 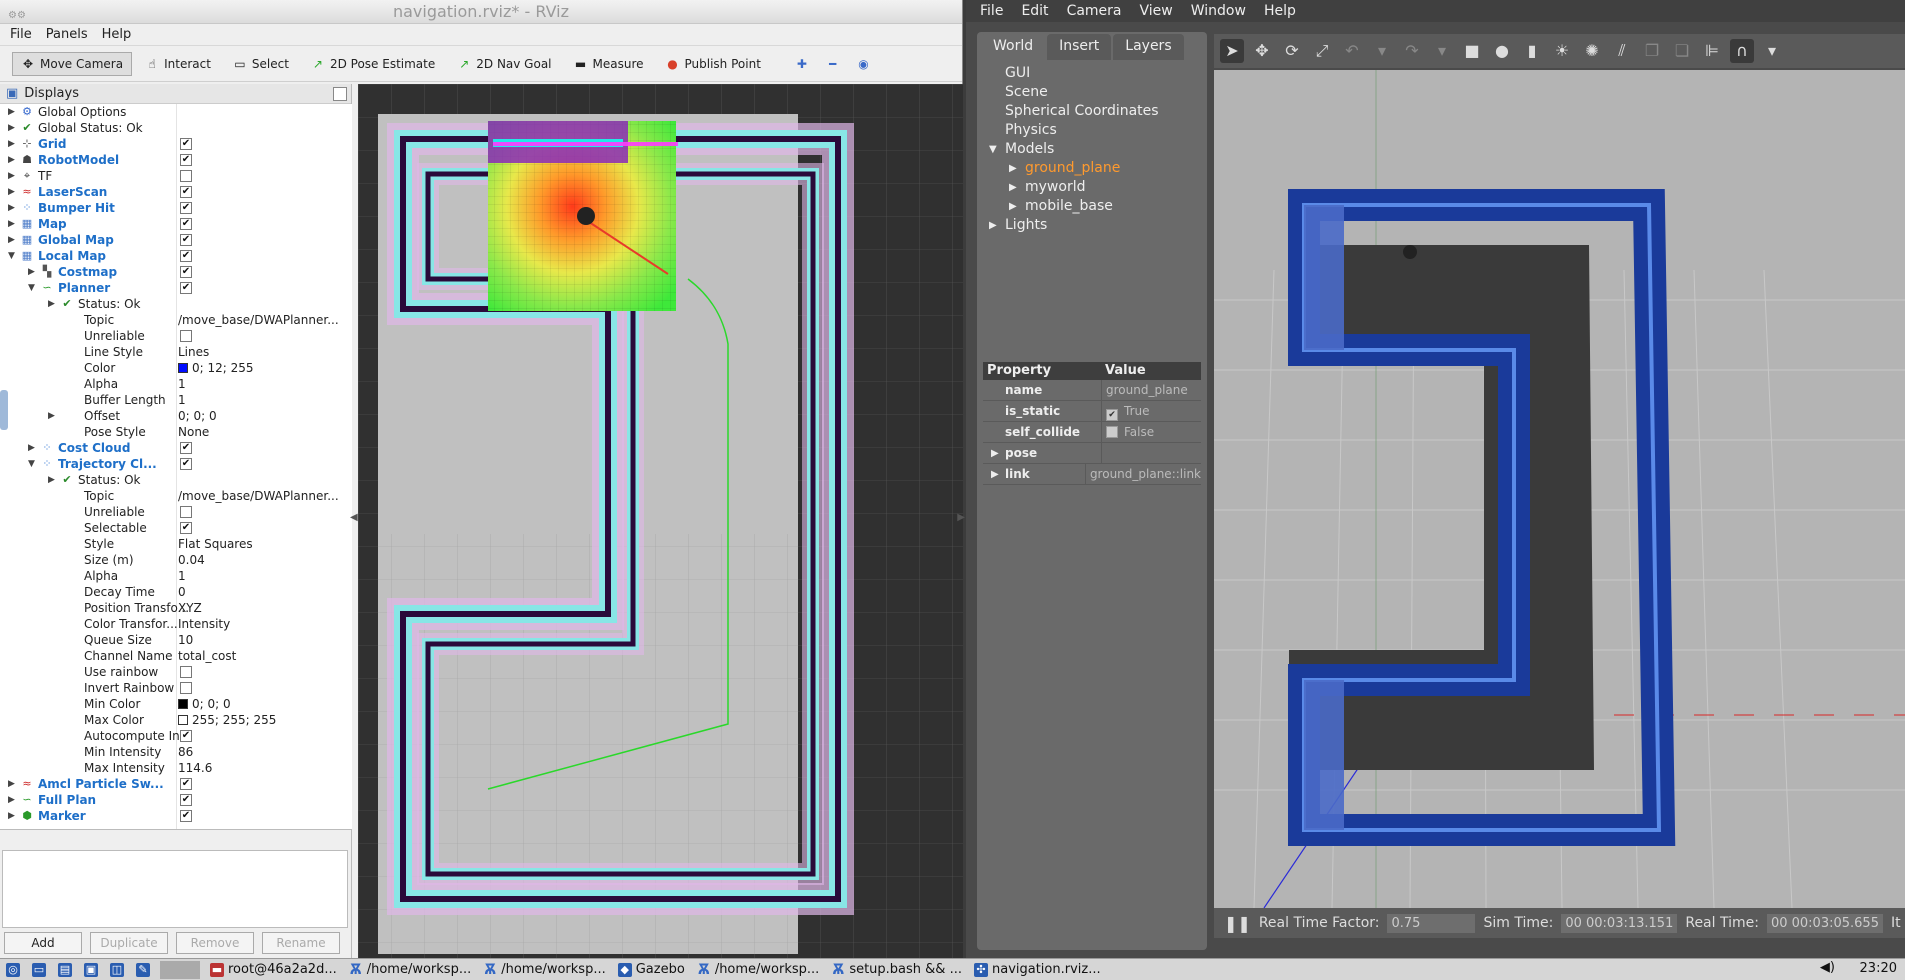 I want to click on tool-2d-pose-estimate: ↗ 2D Pose Estimate, so click(x=373, y=64).